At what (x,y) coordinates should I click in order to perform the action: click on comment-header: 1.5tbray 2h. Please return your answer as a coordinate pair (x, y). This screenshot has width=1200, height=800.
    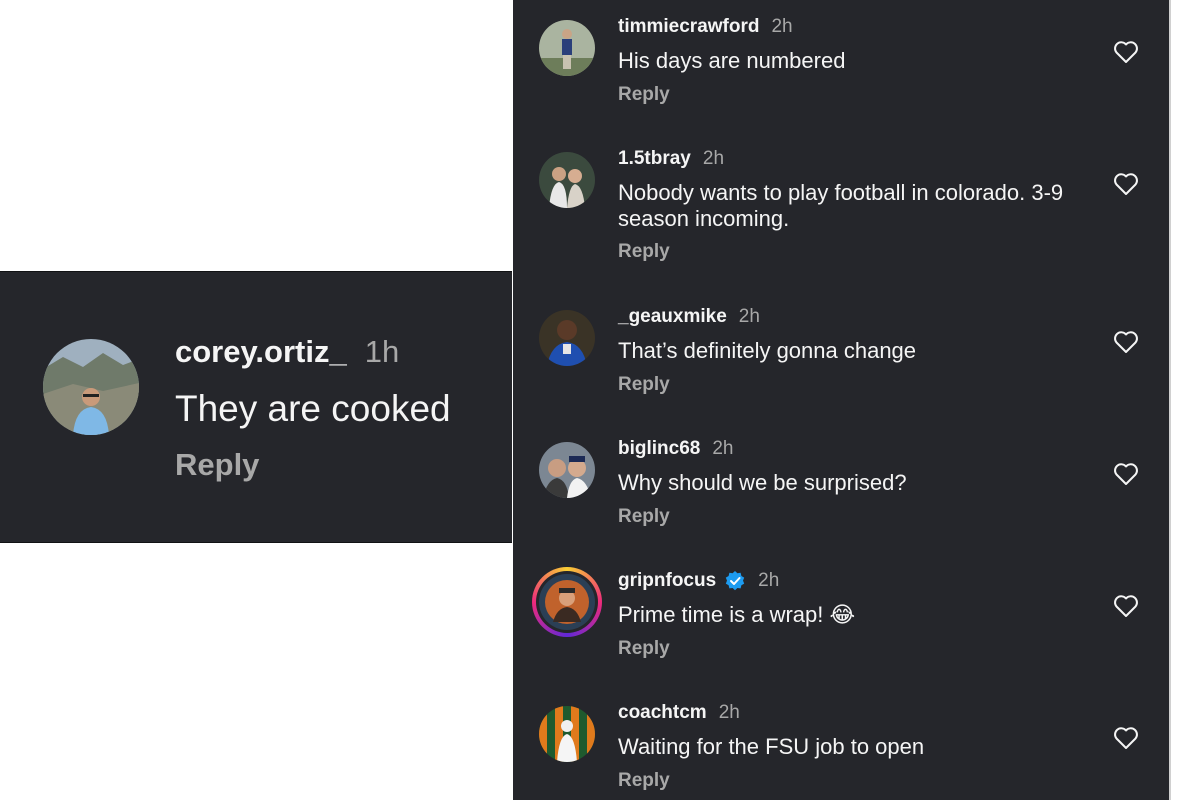
    Looking at the image, I should click on (671, 159).